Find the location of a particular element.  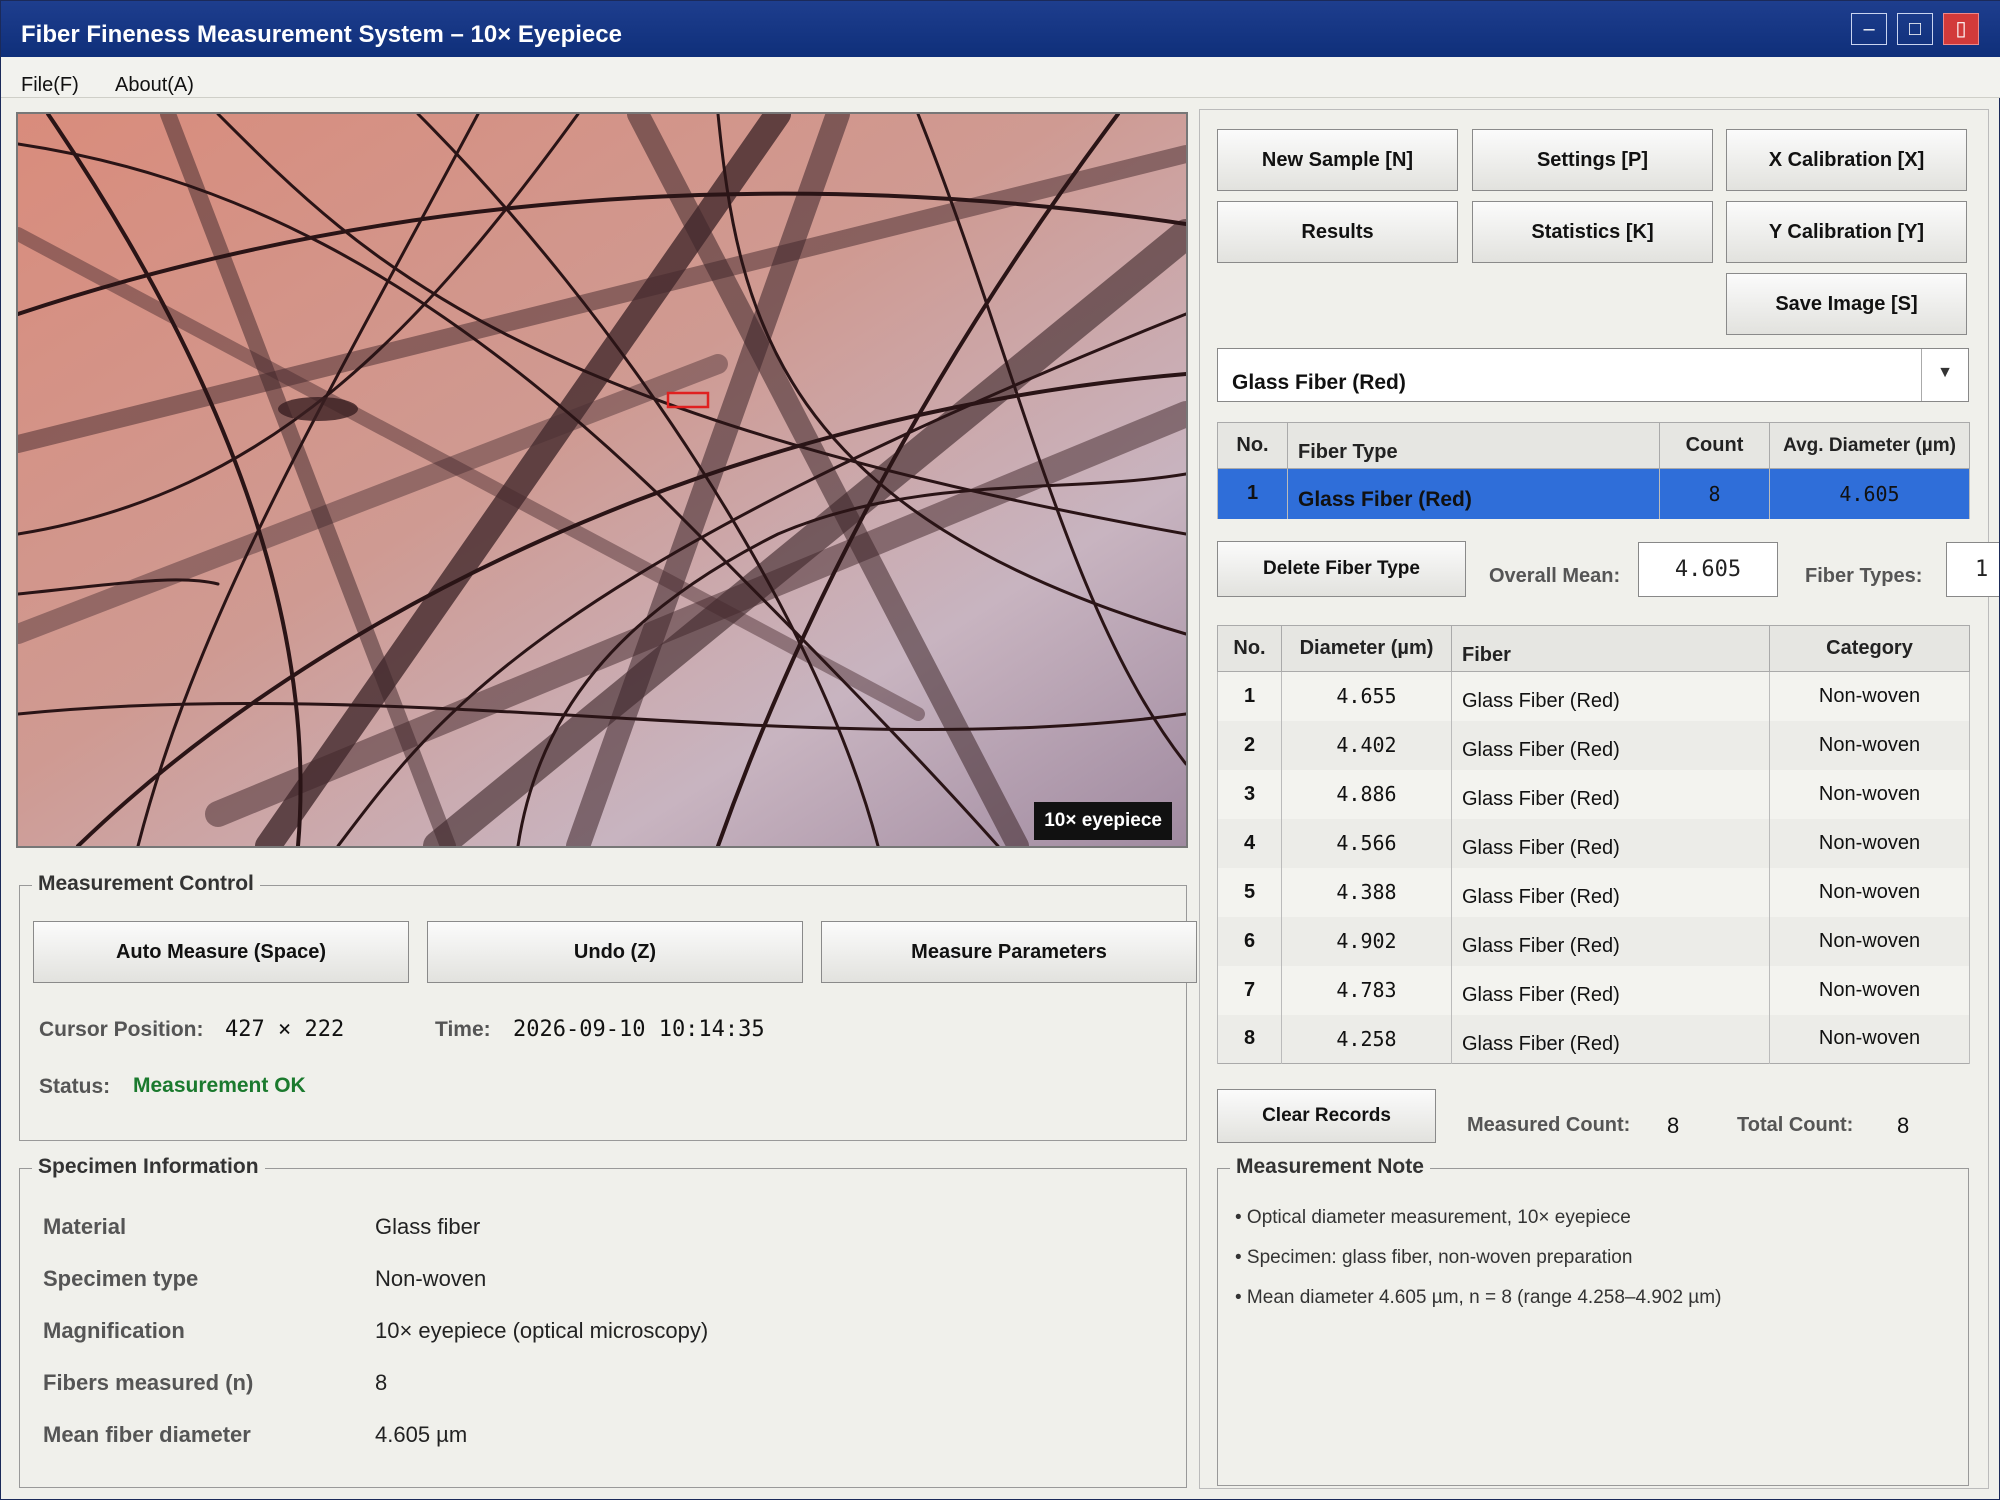

spec-label-magnification: Magnification is located at coordinates (114, 1330).